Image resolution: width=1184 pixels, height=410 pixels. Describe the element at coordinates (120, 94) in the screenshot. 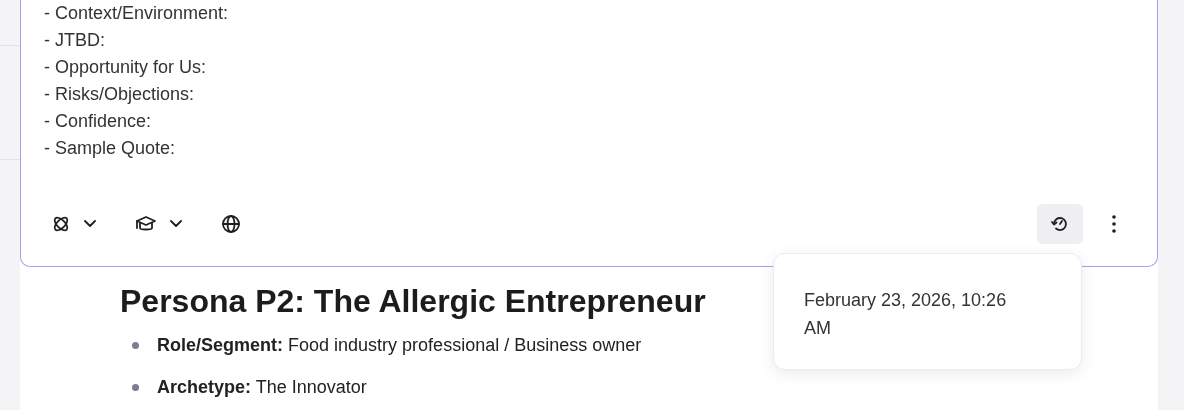

I see `prompt-line: - Risks/Objections:` at that location.